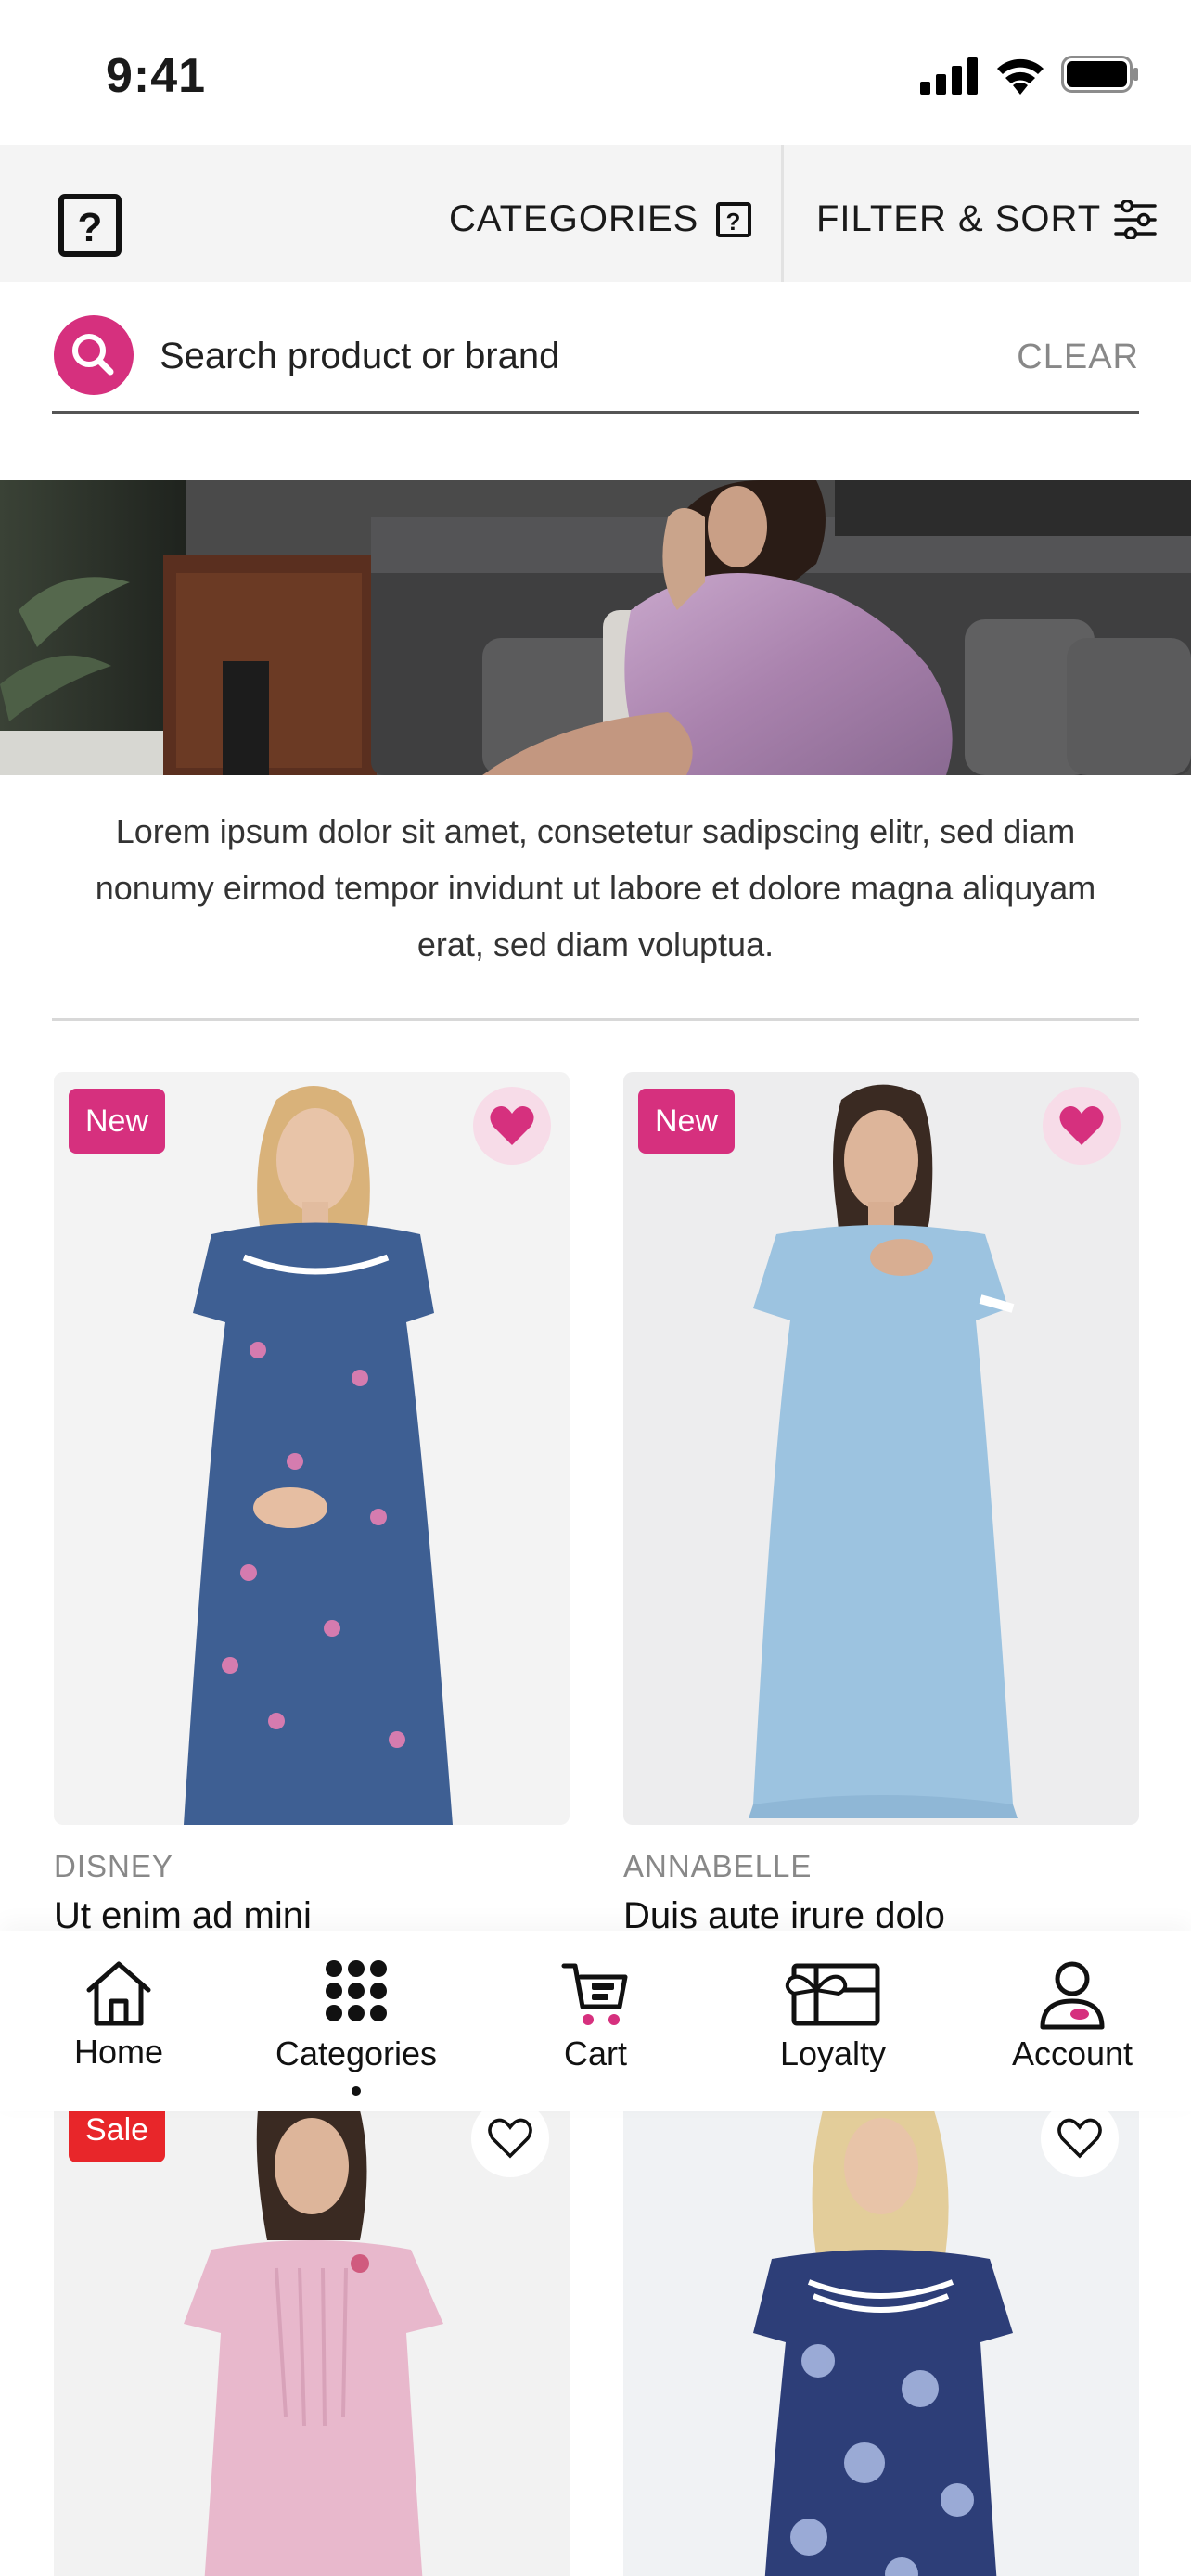 The width and height of the screenshot is (1191, 2576). What do you see at coordinates (118, 2052) in the screenshot?
I see `nav-home-label: Home` at bounding box center [118, 2052].